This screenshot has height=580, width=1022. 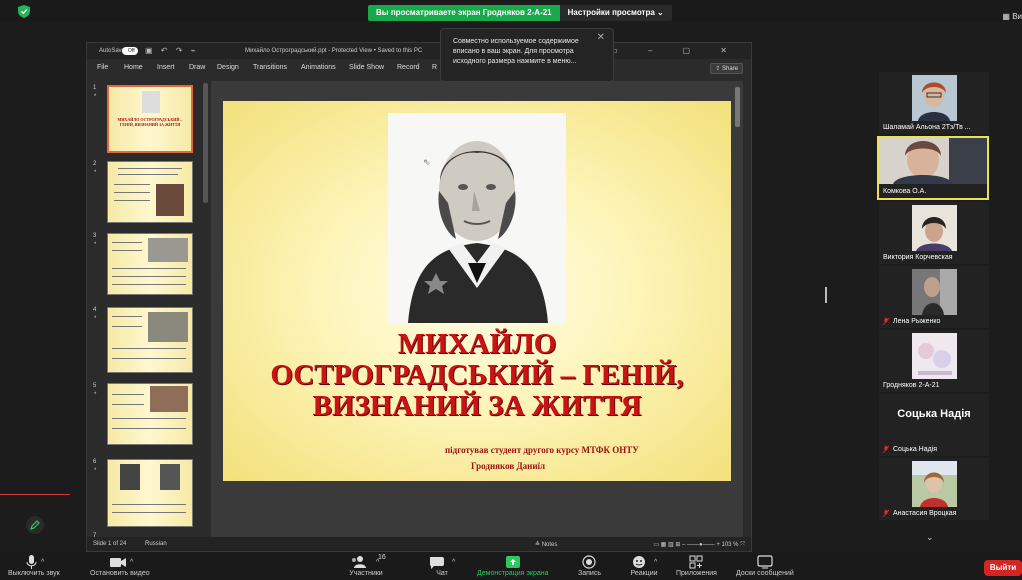 What do you see at coordinates (765, 565) in the screenshot?
I see `whiteboards-button: Доски сообщений` at bounding box center [765, 565].